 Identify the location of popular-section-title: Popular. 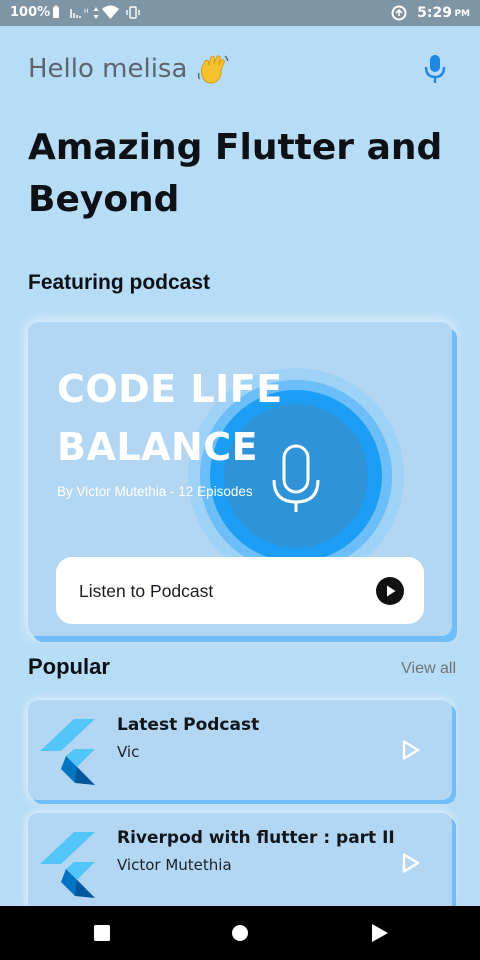
(69, 666).